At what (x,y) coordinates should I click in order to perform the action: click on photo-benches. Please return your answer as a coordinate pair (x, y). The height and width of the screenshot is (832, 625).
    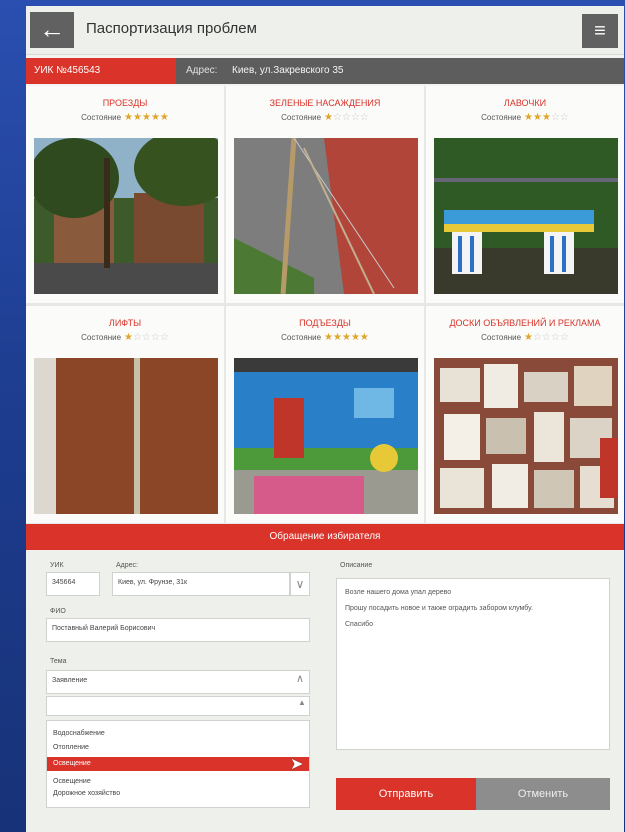
    Looking at the image, I should click on (526, 216).